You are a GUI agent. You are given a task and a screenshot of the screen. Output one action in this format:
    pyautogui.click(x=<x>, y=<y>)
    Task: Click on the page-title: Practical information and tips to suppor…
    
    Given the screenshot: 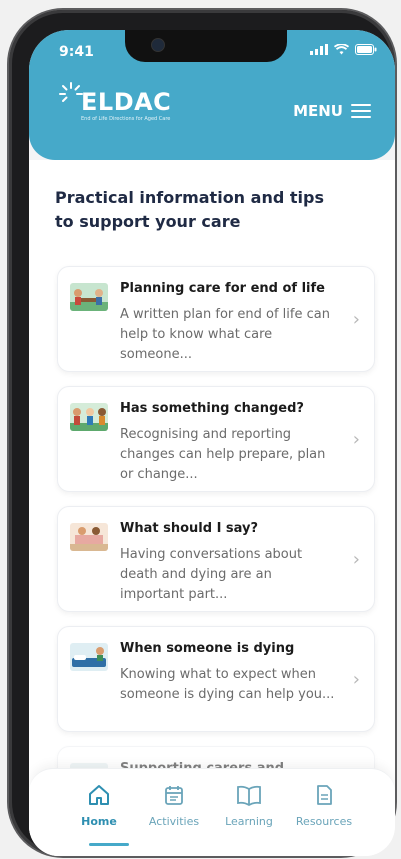 What is the action you would take?
    pyautogui.click(x=189, y=209)
    